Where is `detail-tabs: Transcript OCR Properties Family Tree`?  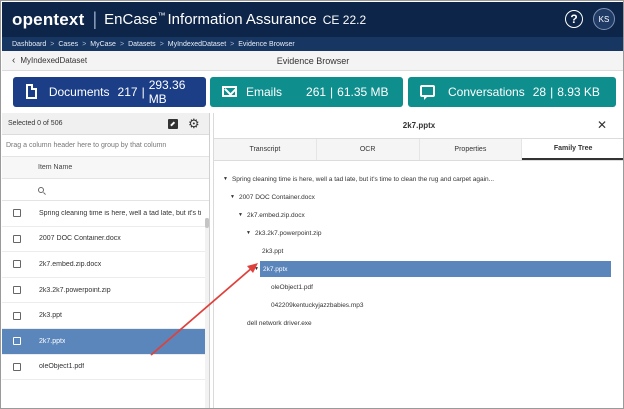
detail-tabs: Transcript OCR Properties Family Tree is located at coordinates (418, 150).